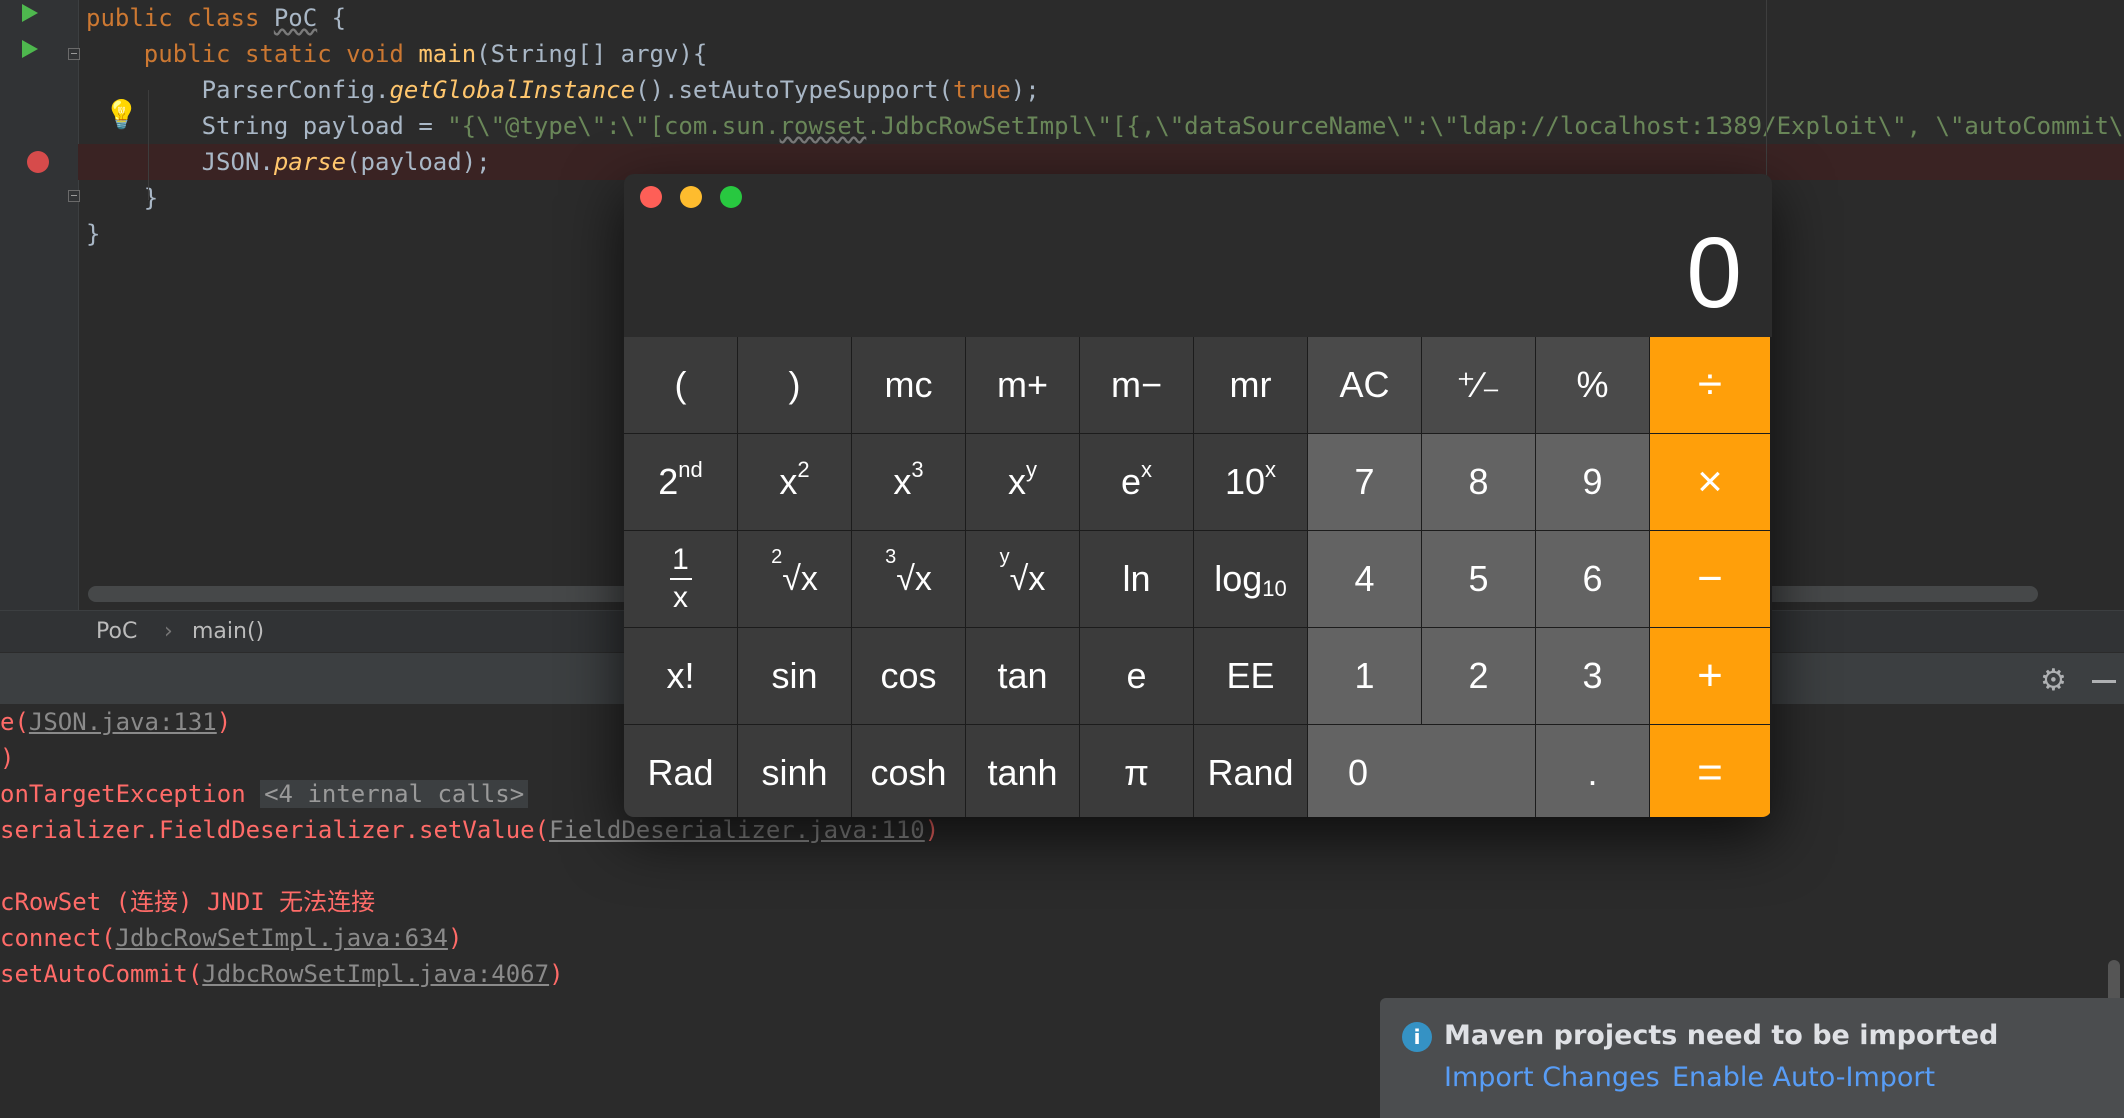 The width and height of the screenshot is (2124, 1118). I want to click on x-cubed-key: x3, so click(908, 482).